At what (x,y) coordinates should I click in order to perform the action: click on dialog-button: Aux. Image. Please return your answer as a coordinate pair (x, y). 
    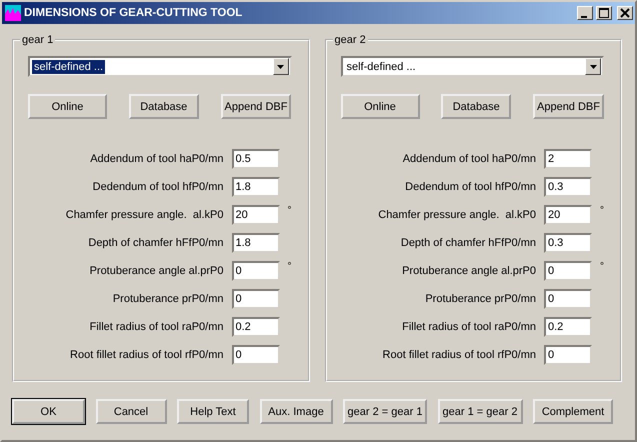
    Looking at the image, I should click on (296, 411).